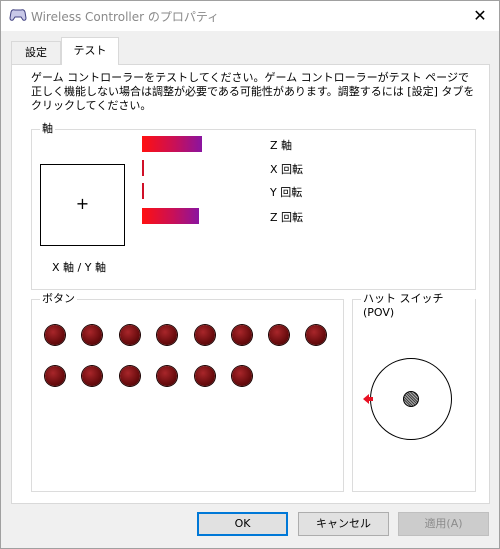 This screenshot has height=549, width=500. What do you see at coordinates (90, 51) in the screenshot?
I see `tab-test: テスト` at bounding box center [90, 51].